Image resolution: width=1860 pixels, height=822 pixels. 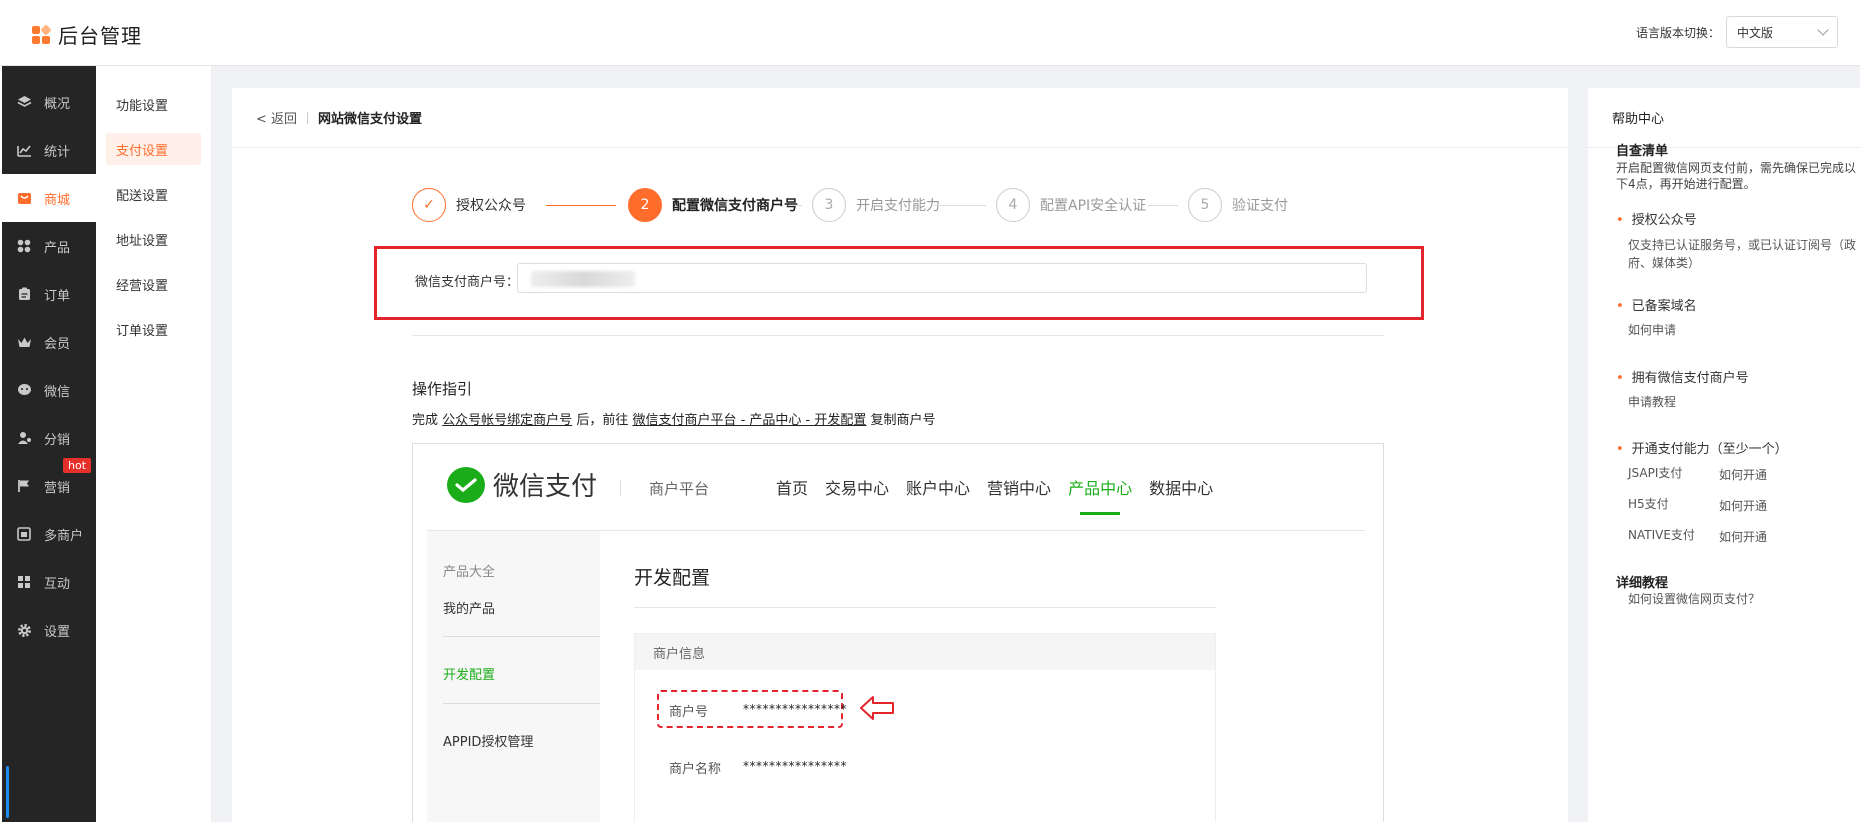 I want to click on step-label: 授权公众号, so click(x=491, y=206).